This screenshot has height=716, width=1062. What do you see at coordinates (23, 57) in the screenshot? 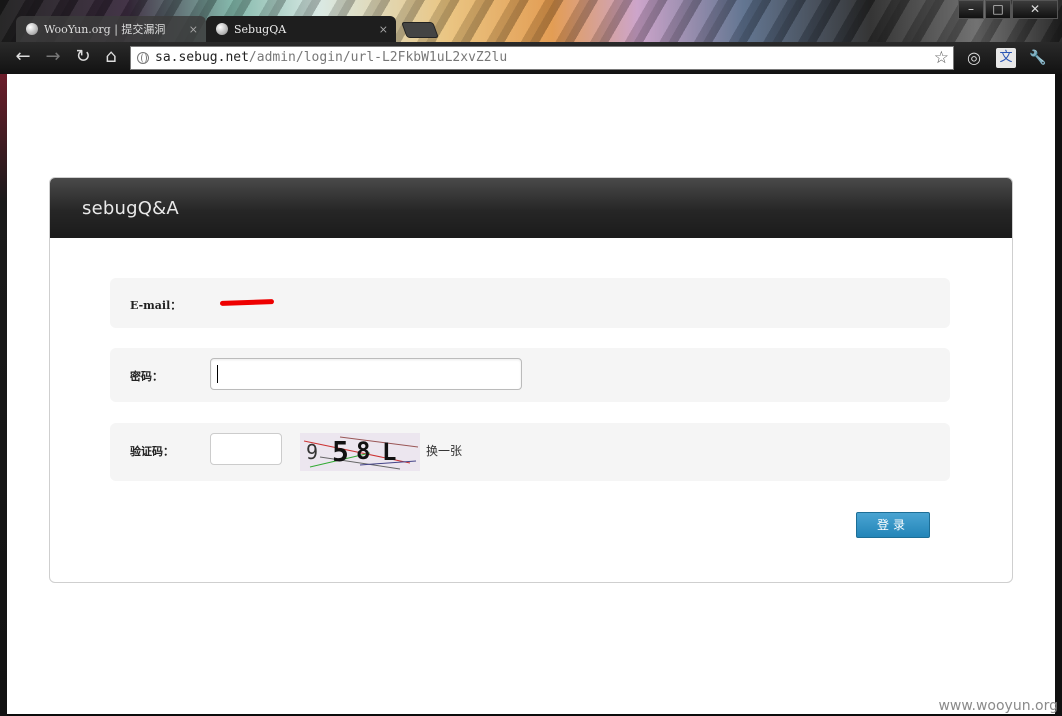
I see `back-arrow-icon: ←` at bounding box center [23, 57].